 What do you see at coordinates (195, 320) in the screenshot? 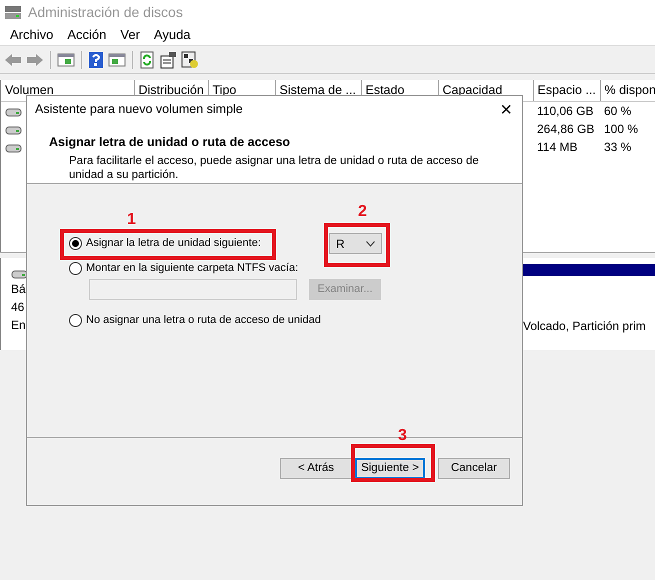
I see `radio-option: No asignar una letra o ruta de acceso de unidad` at bounding box center [195, 320].